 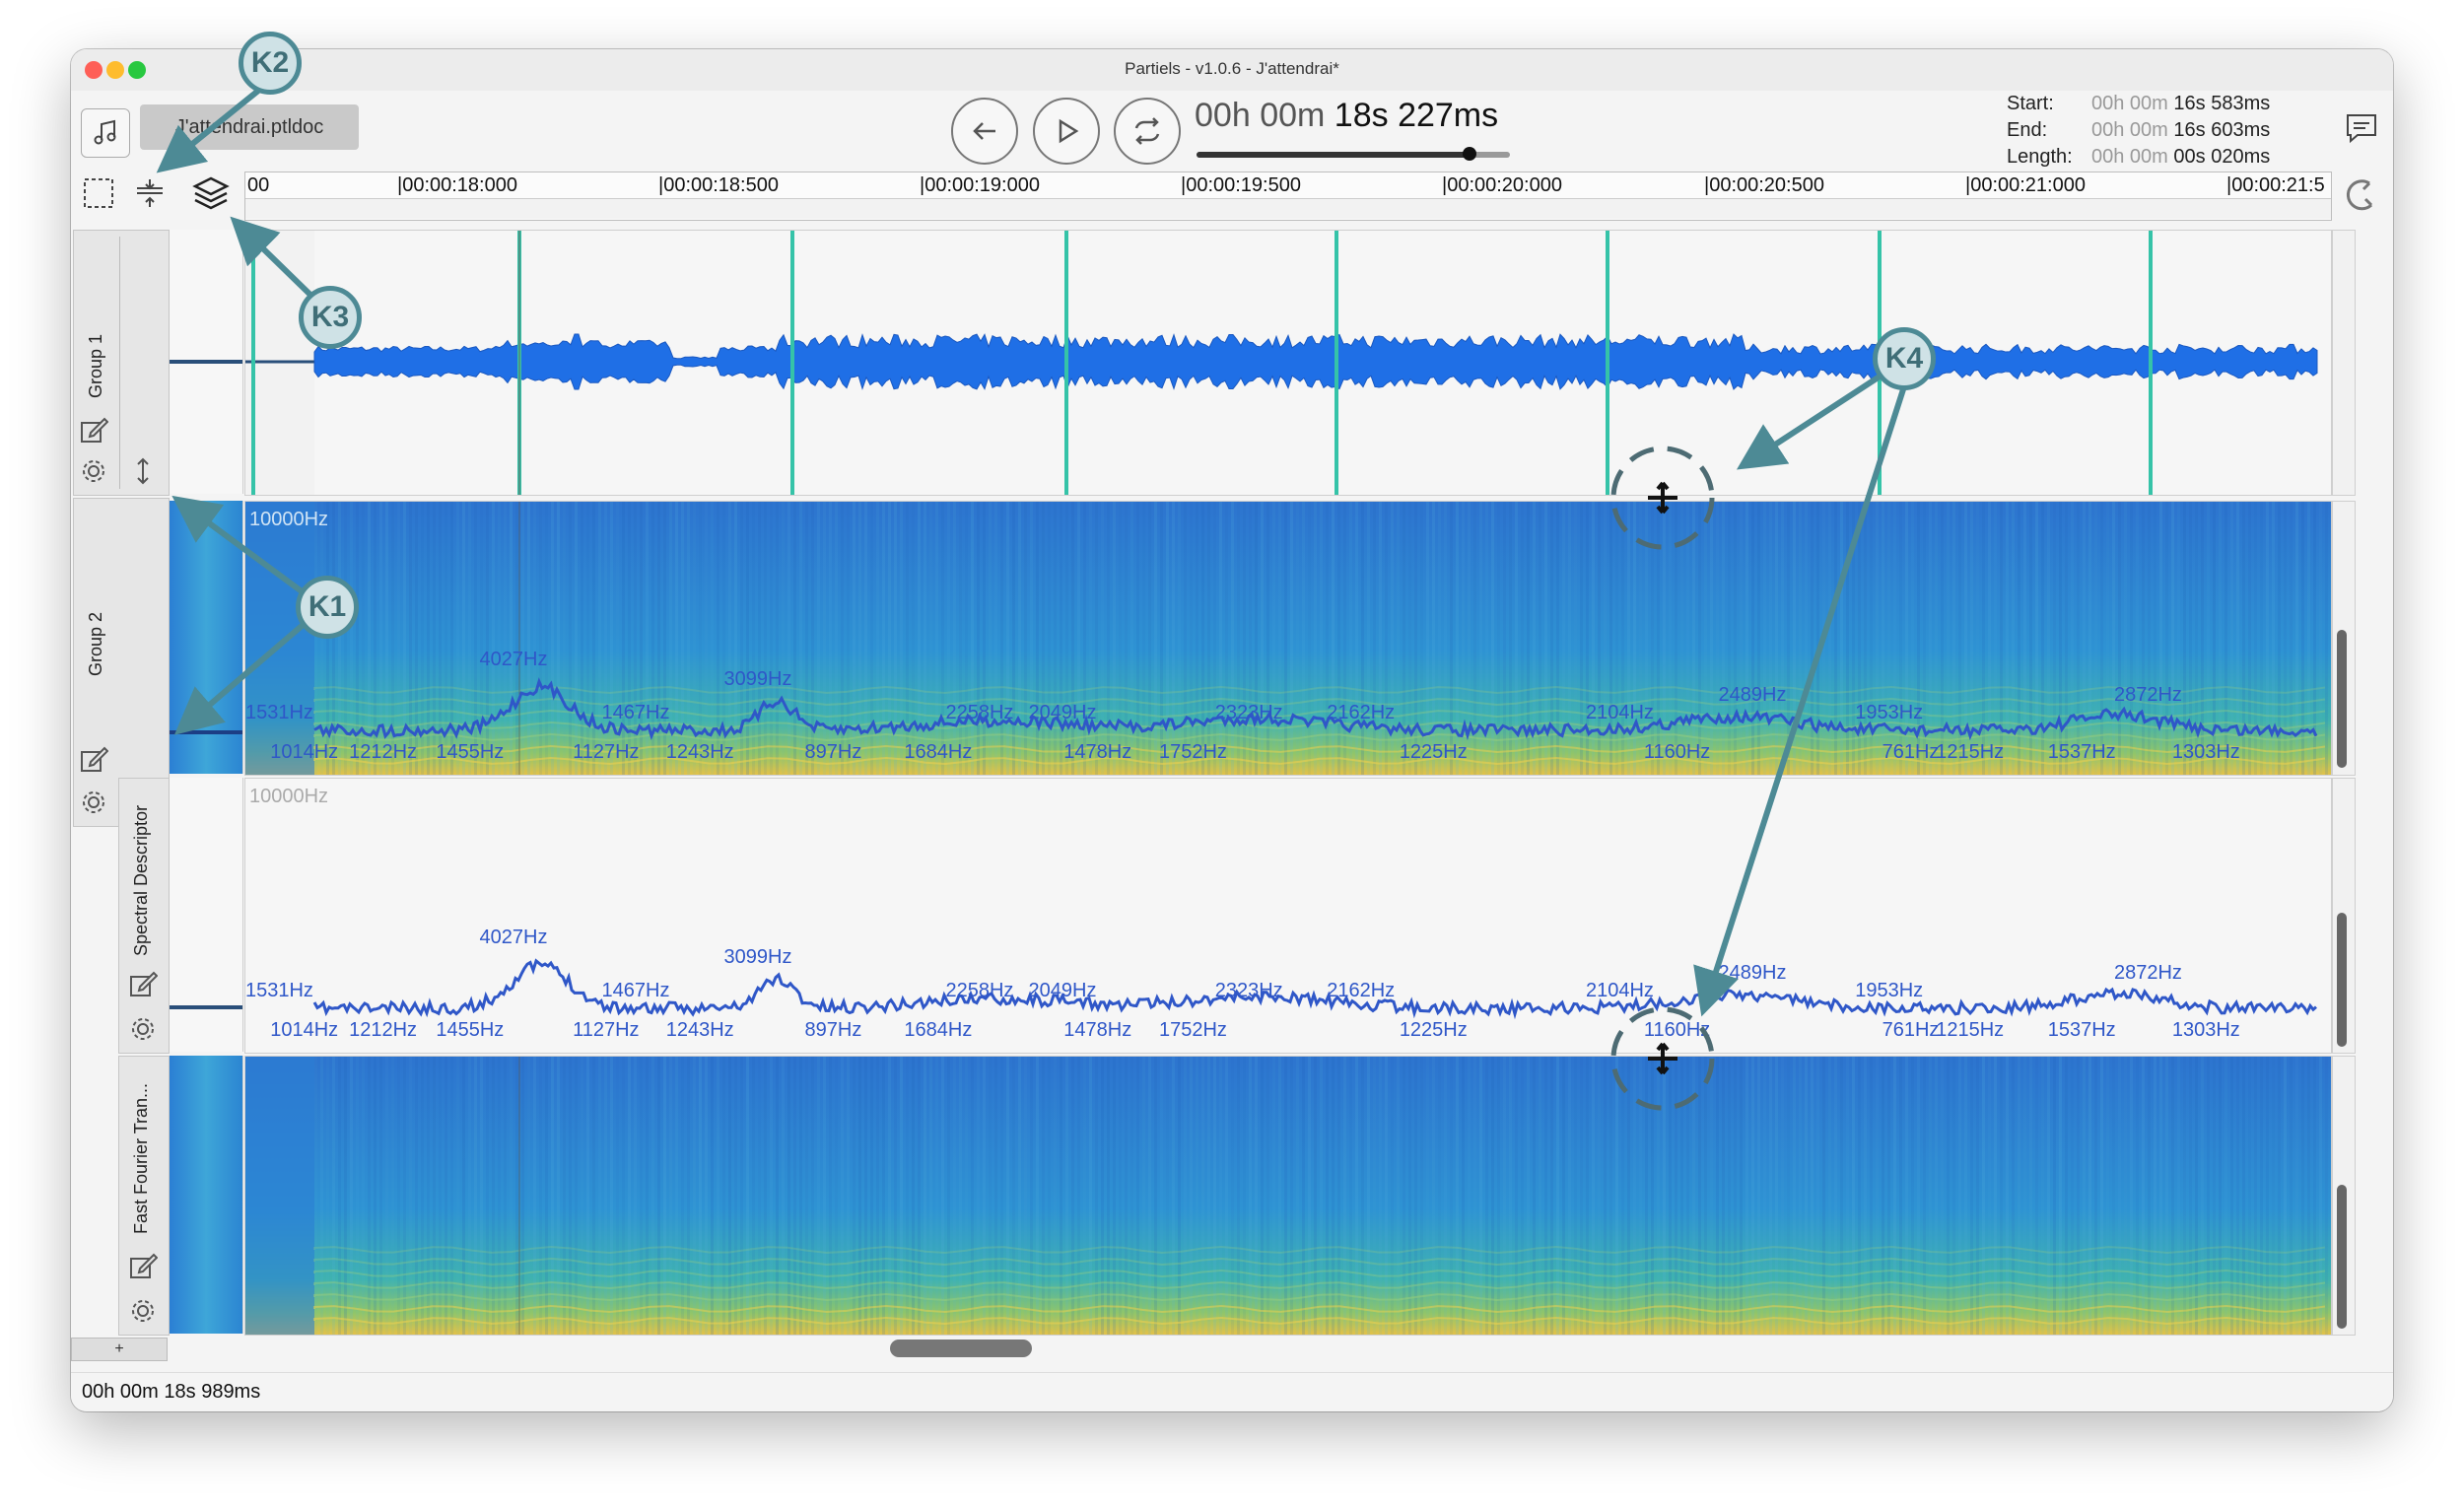 What do you see at coordinates (270, 64) in the screenshot?
I see `callout-k2: K2` at bounding box center [270, 64].